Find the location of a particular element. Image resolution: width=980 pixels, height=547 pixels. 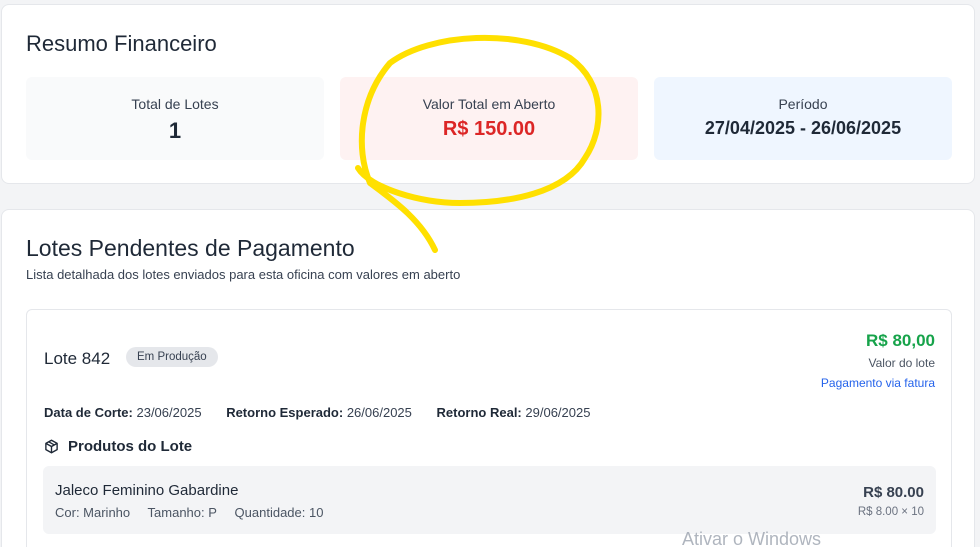

product-name: Jaleco Feminino Gabardine is located at coordinates (147, 490).